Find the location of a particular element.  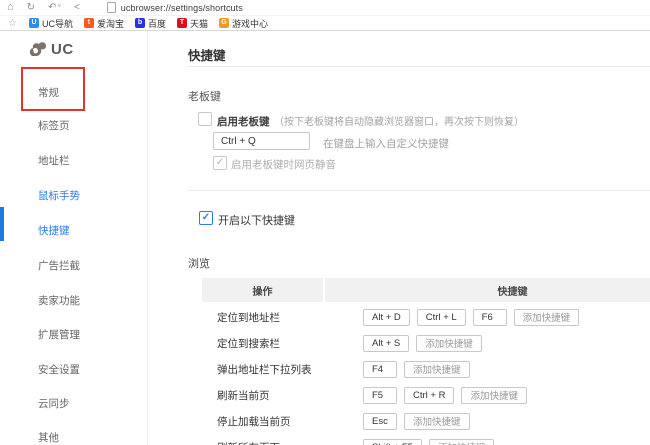

page-icon is located at coordinates (111, 7).